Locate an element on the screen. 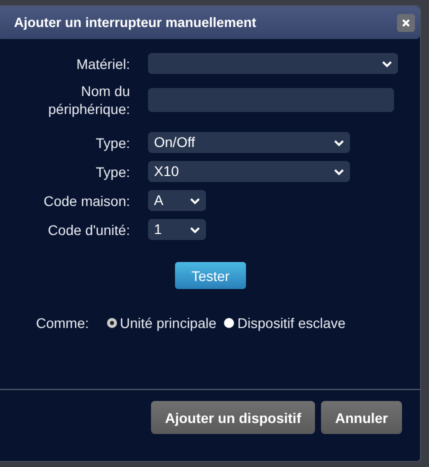 The image size is (429, 467). close-button is located at coordinates (406, 23).